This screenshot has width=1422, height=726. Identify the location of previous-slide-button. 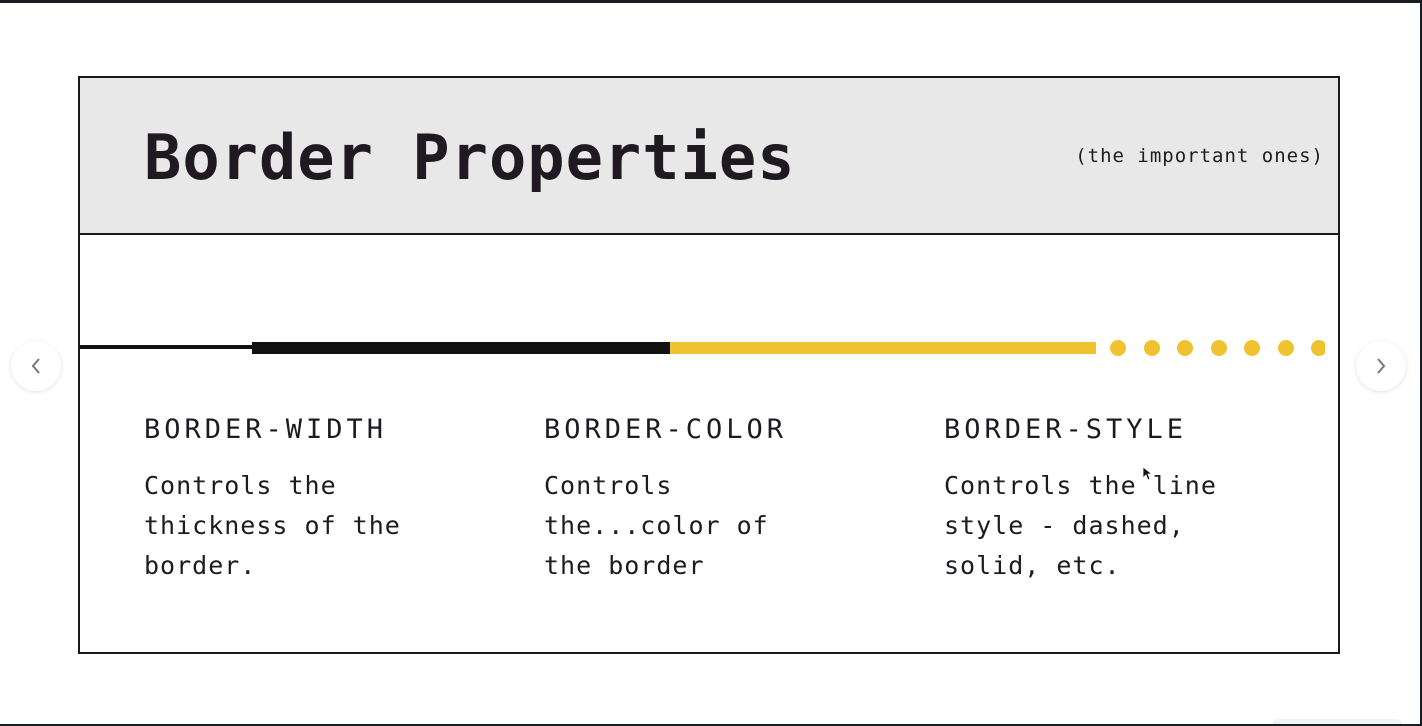
(36, 366).